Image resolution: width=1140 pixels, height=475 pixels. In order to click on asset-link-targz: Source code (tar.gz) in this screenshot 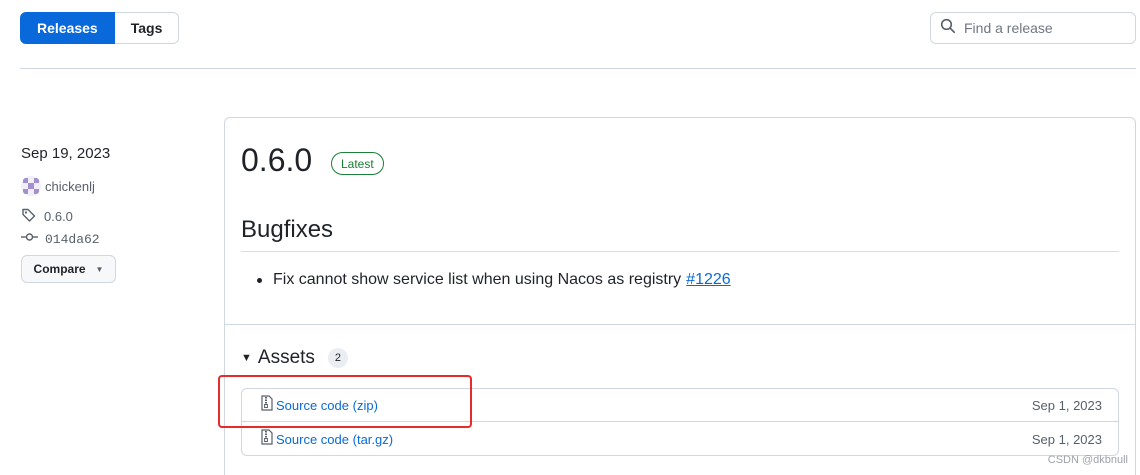, I will do `click(334, 439)`.